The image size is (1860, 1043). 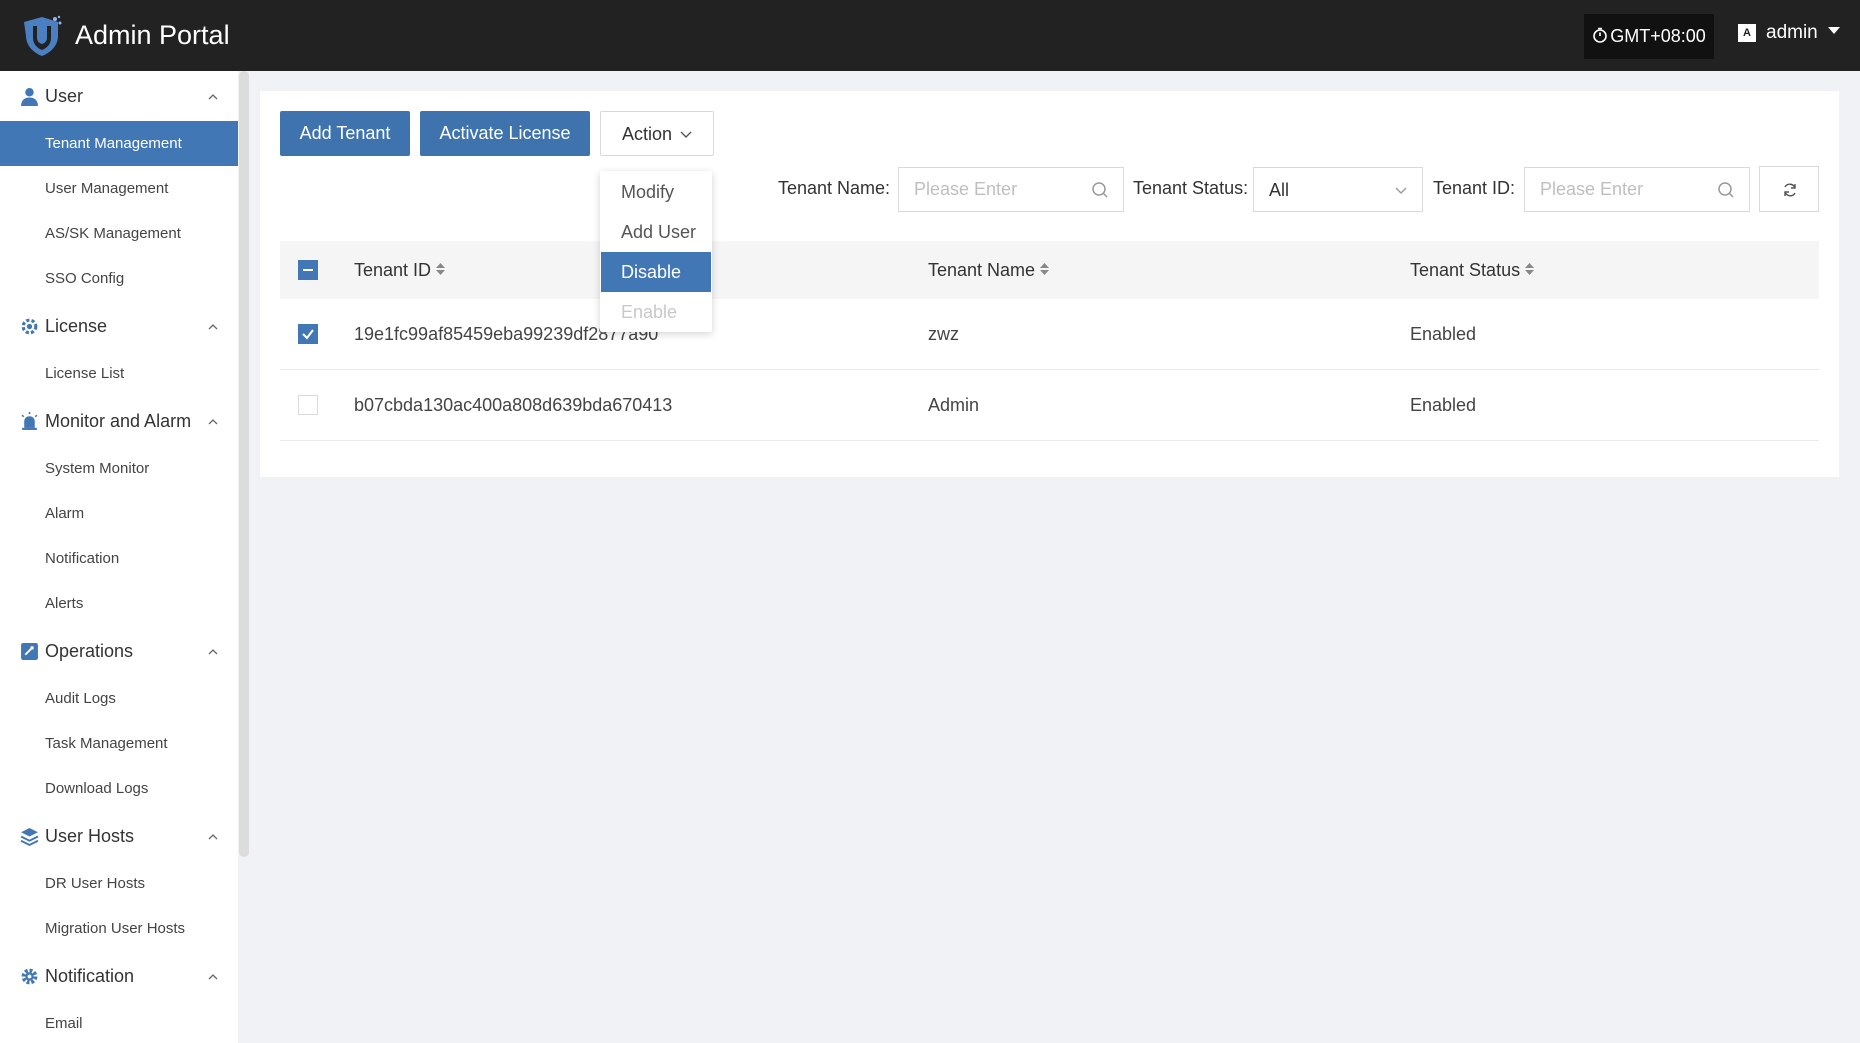 What do you see at coordinates (64, 96) in the screenshot?
I see `sidebar-group-label: User` at bounding box center [64, 96].